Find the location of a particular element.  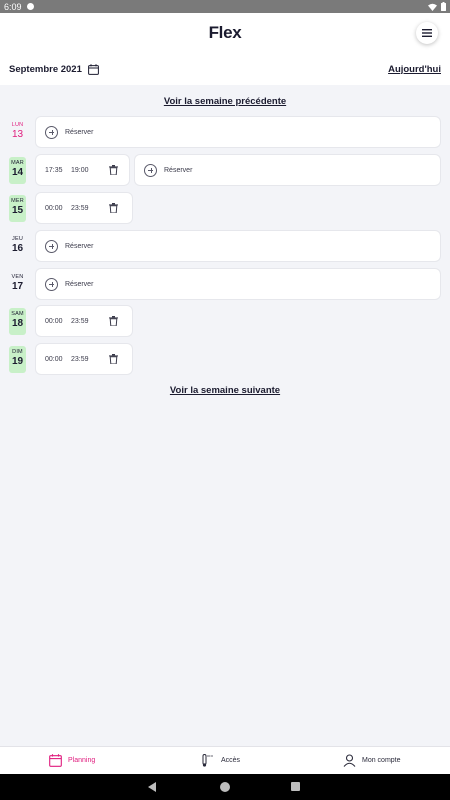

nav-account: Mon compte is located at coordinates (372, 760).